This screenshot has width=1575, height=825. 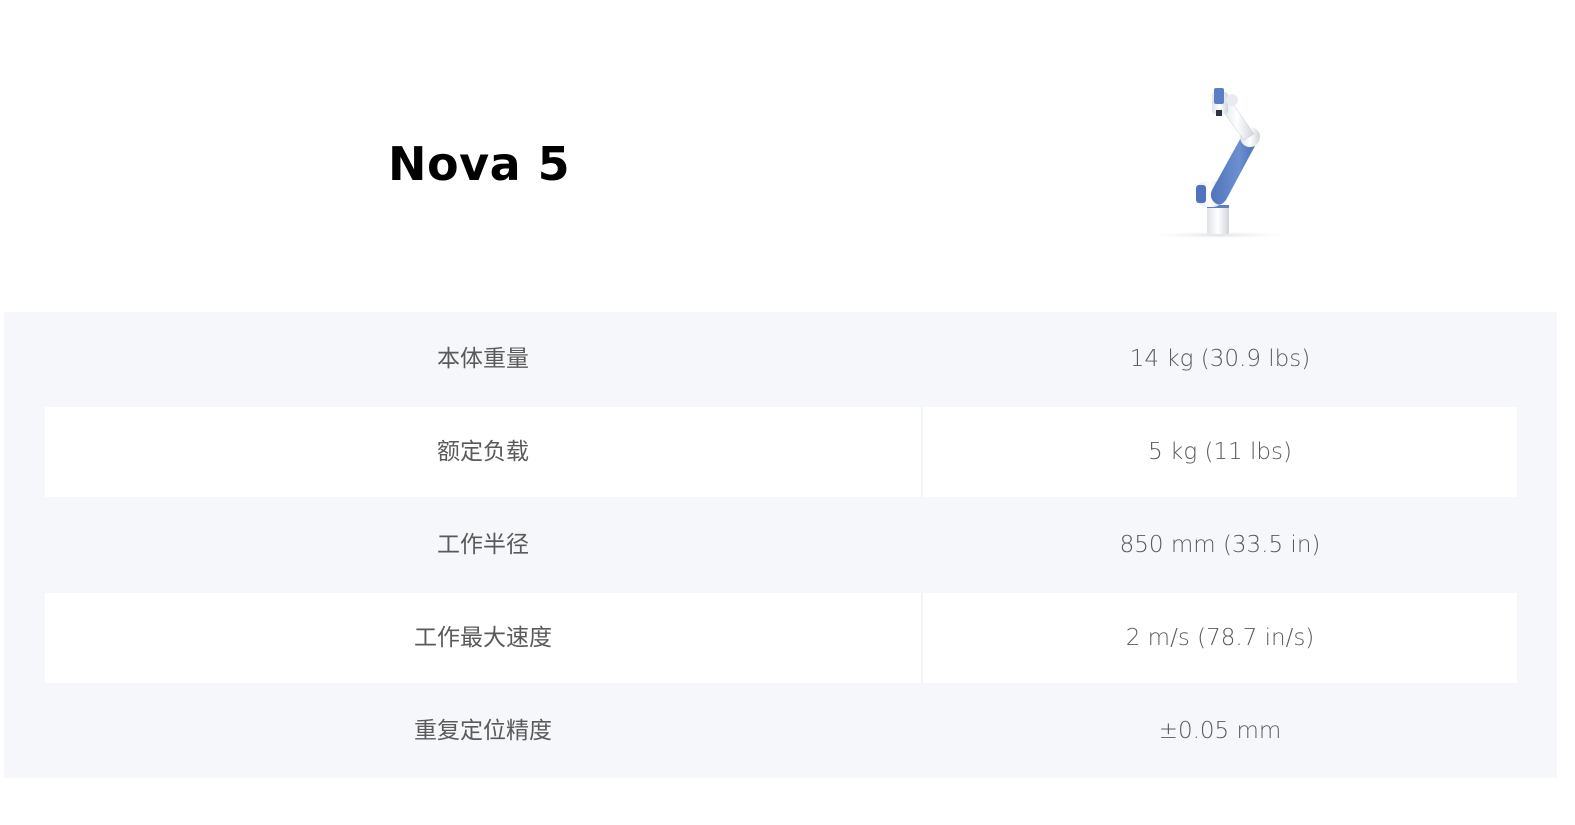 What do you see at coordinates (479, 164) in the screenshot?
I see `product-title: Nova 5` at bounding box center [479, 164].